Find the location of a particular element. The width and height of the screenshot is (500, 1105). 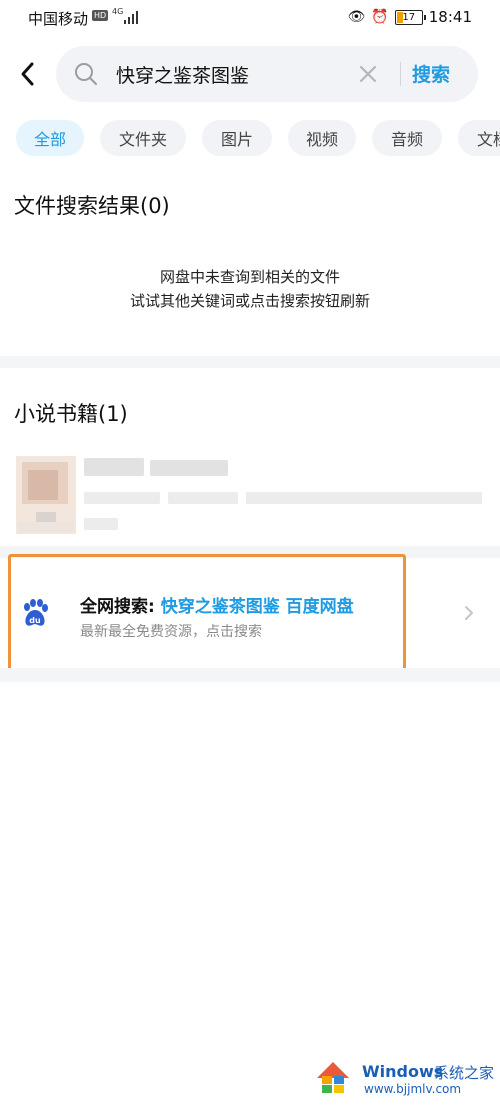

web-search-title: 全网搜索: 快穿之鉴茶图鉴 百度网盘 is located at coordinates (217, 604).